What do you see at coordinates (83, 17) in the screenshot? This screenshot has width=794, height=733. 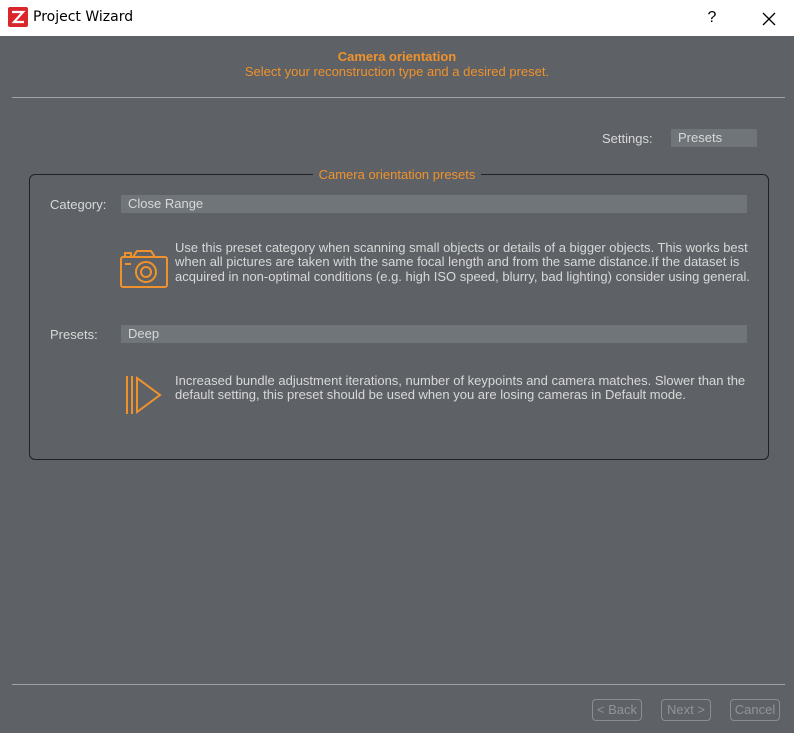 I see `window-title: Project Wizard` at bounding box center [83, 17].